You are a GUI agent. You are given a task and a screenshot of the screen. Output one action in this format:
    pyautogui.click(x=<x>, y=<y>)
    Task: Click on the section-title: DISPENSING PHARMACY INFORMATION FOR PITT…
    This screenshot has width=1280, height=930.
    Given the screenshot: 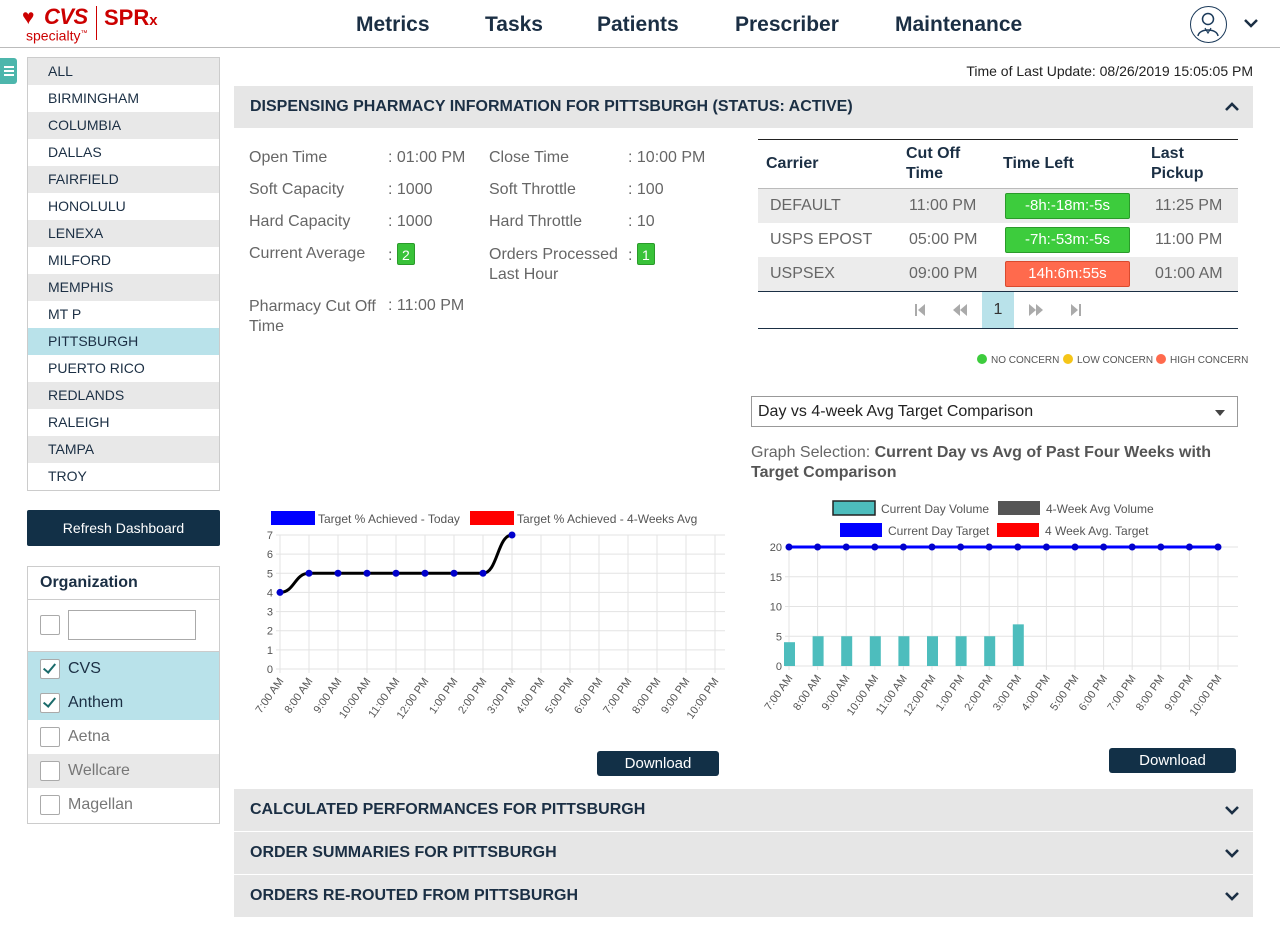 What is the action you would take?
    pyautogui.click(x=551, y=106)
    